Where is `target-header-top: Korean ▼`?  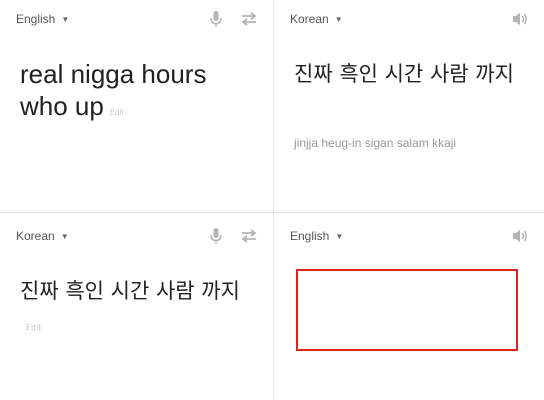
target-header-top: Korean ▼ is located at coordinates (410, 19).